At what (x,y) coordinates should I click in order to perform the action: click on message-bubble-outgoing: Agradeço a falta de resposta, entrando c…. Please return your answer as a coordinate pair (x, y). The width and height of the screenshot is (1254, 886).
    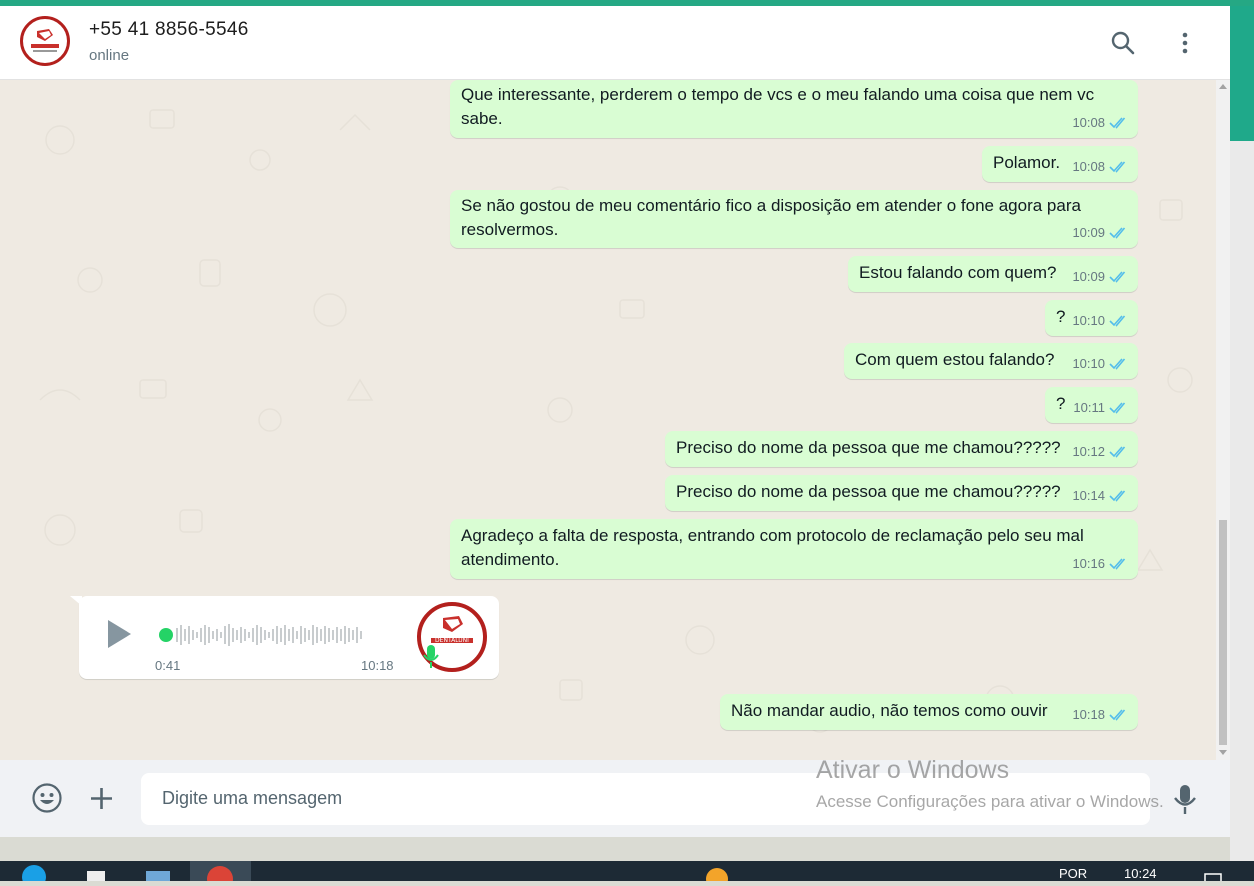
    Looking at the image, I should click on (794, 549).